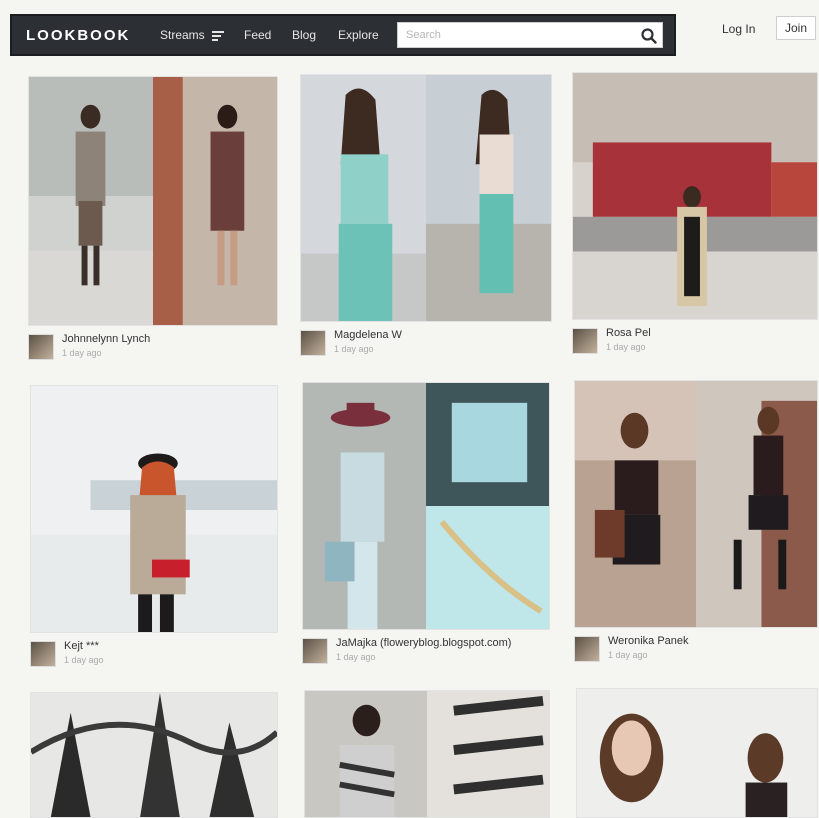  I want to click on author-name: Johnnelynn Lynch, so click(106, 339).